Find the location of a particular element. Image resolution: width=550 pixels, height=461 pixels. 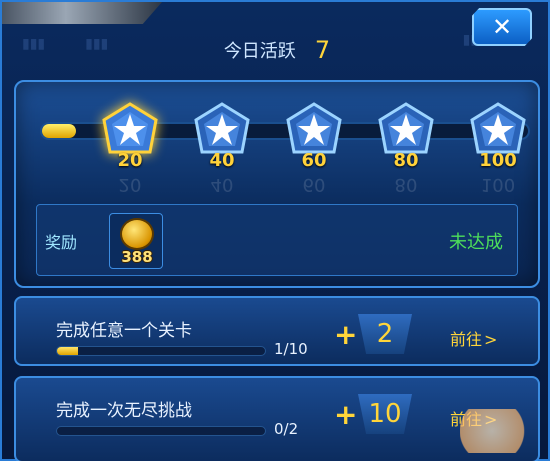

milestone-value: 80 is located at coordinates (406, 160).